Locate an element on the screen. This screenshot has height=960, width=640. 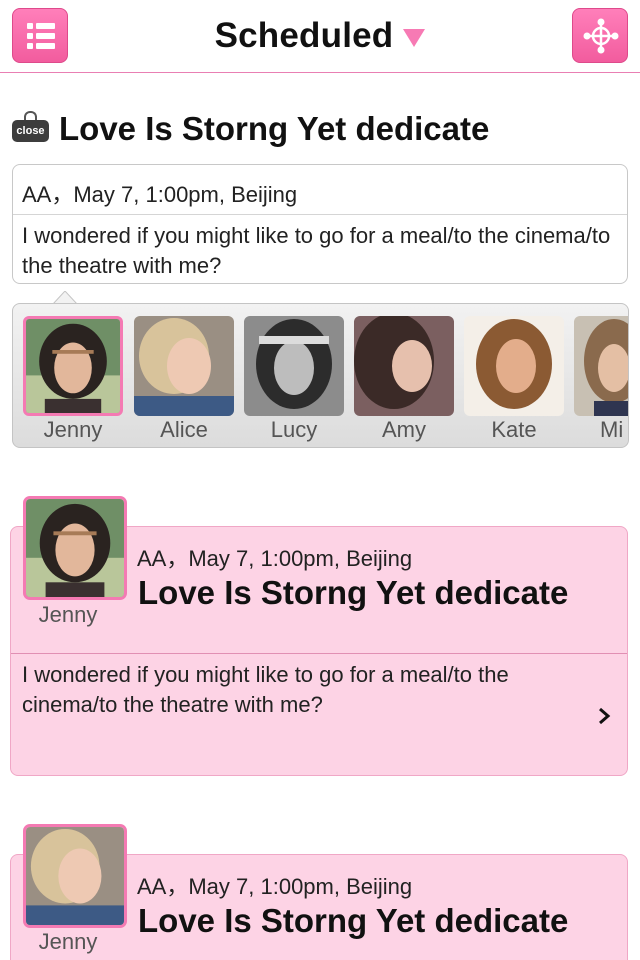
hanger-icon is located at coordinates (30, 115).